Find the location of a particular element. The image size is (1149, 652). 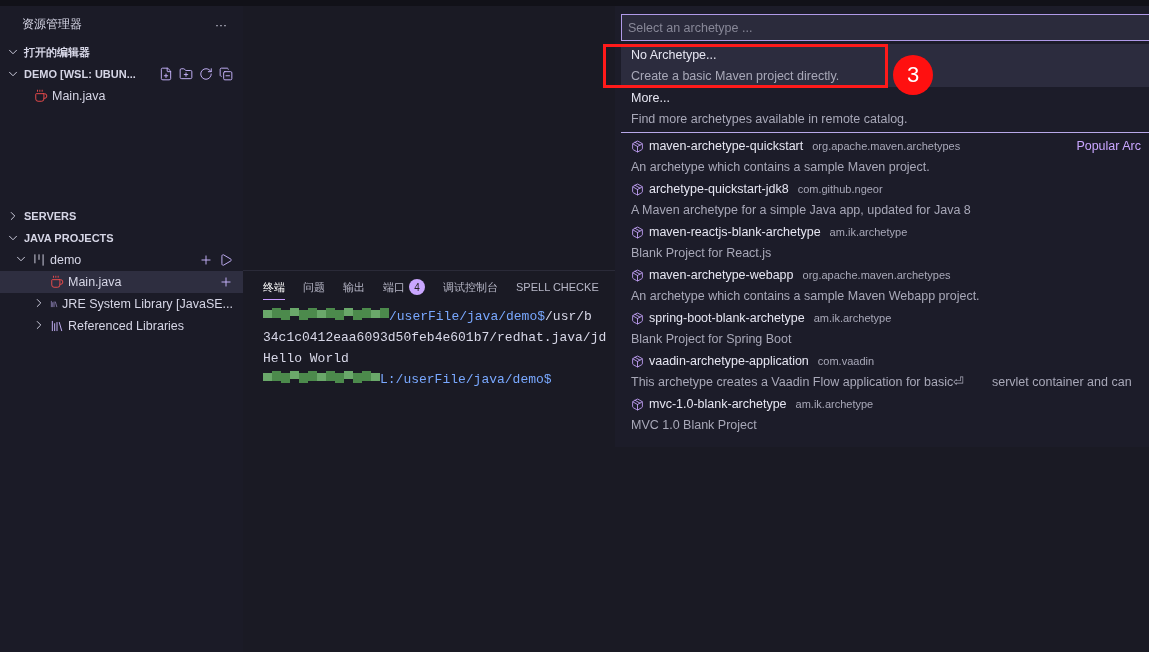

panel-tab: 终端 is located at coordinates (274, 289).